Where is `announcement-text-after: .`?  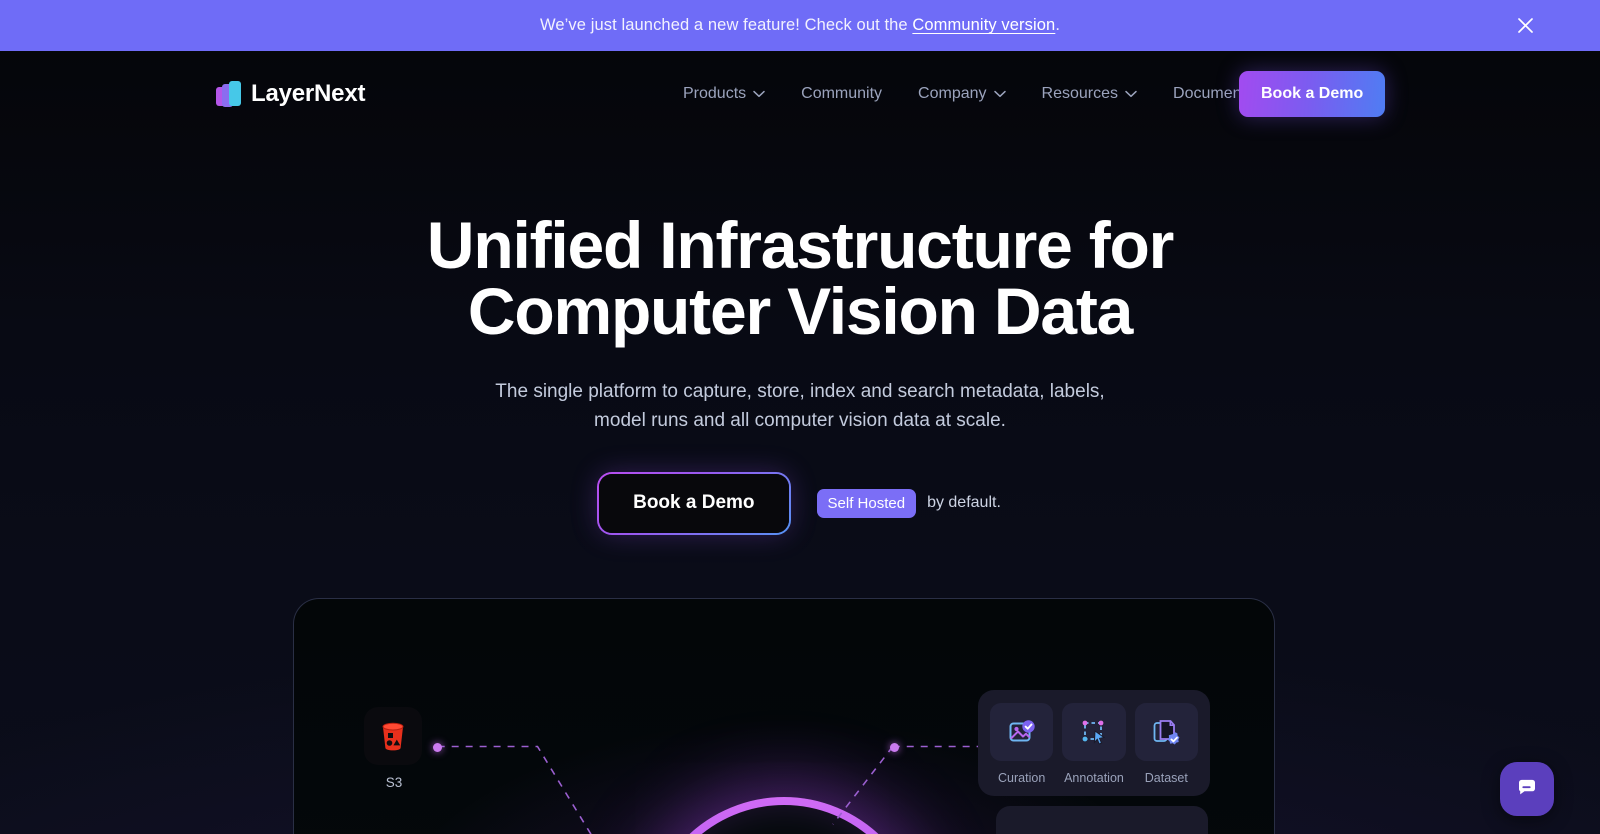
announcement-text-after: . is located at coordinates (1057, 25).